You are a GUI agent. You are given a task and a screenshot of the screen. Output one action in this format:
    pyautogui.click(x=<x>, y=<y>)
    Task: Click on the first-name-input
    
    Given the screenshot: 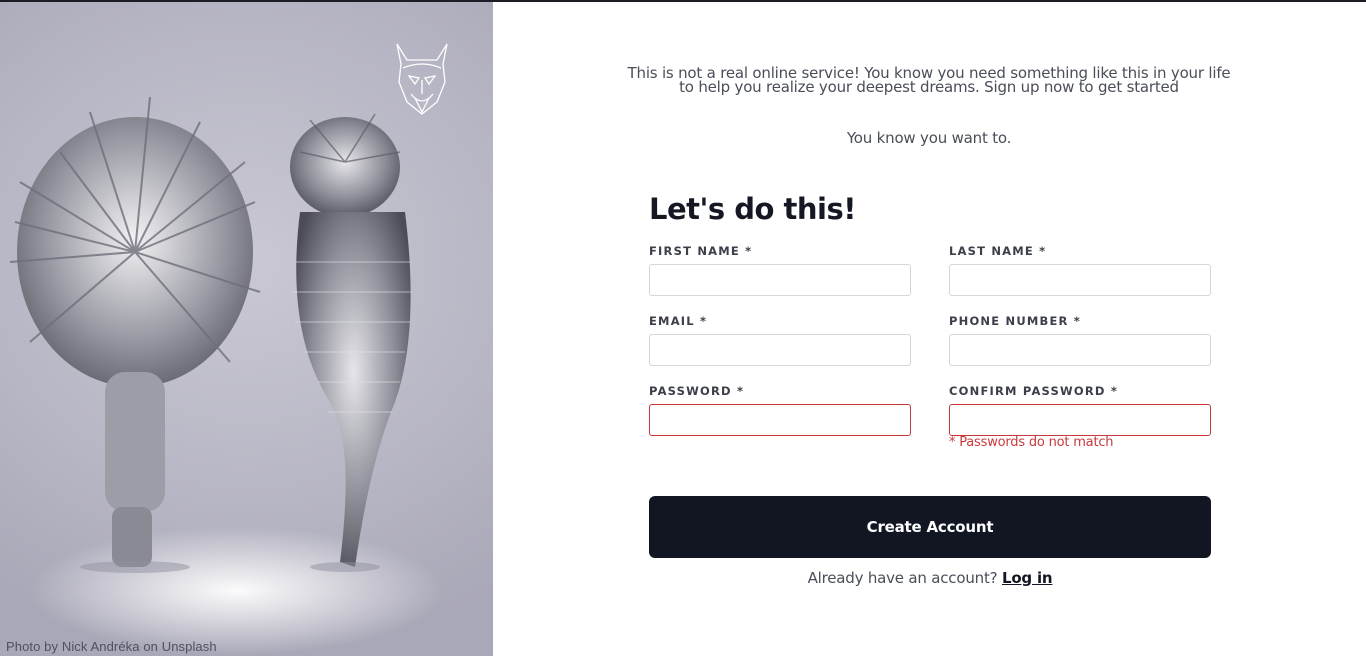 What is the action you would take?
    pyautogui.click(x=780, y=280)
    